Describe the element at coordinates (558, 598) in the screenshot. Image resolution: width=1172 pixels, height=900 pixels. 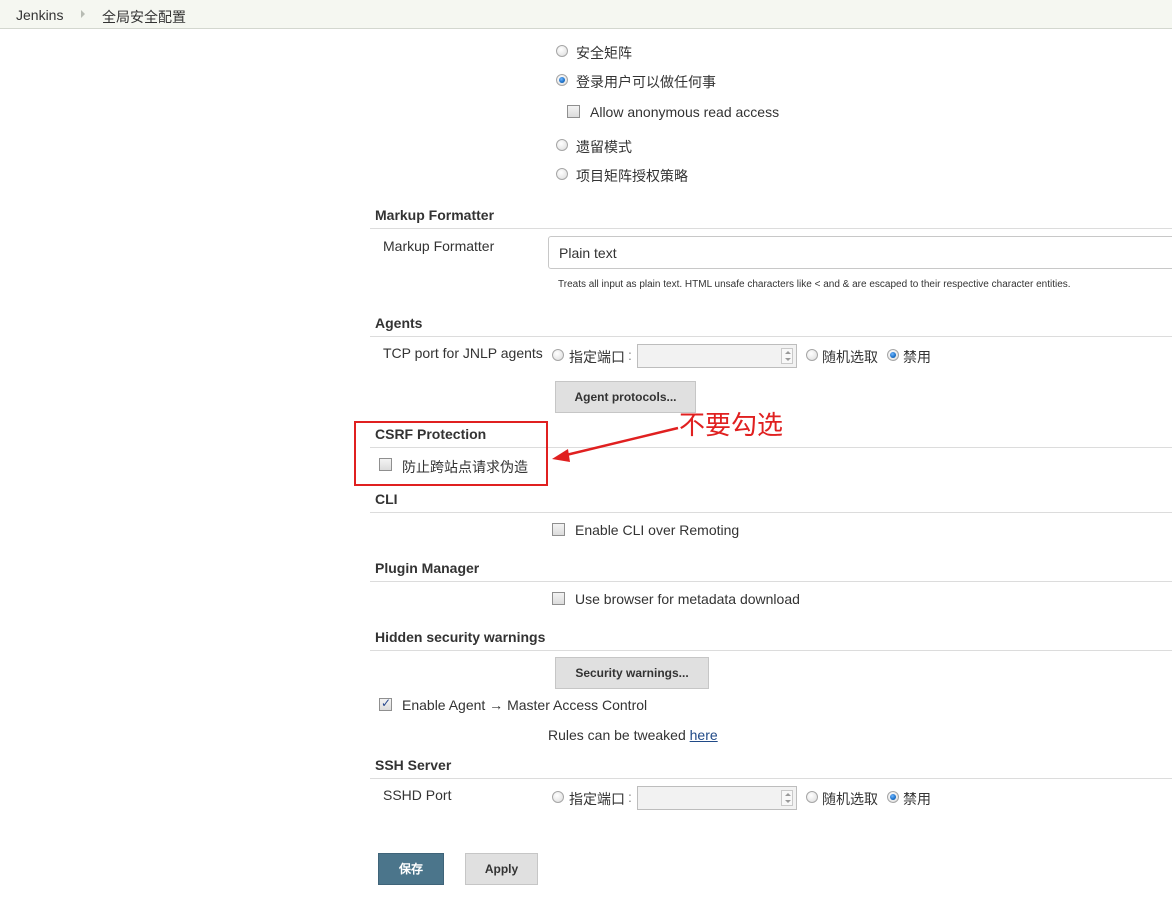
I see `browser-metadata-checkbox` at that location.